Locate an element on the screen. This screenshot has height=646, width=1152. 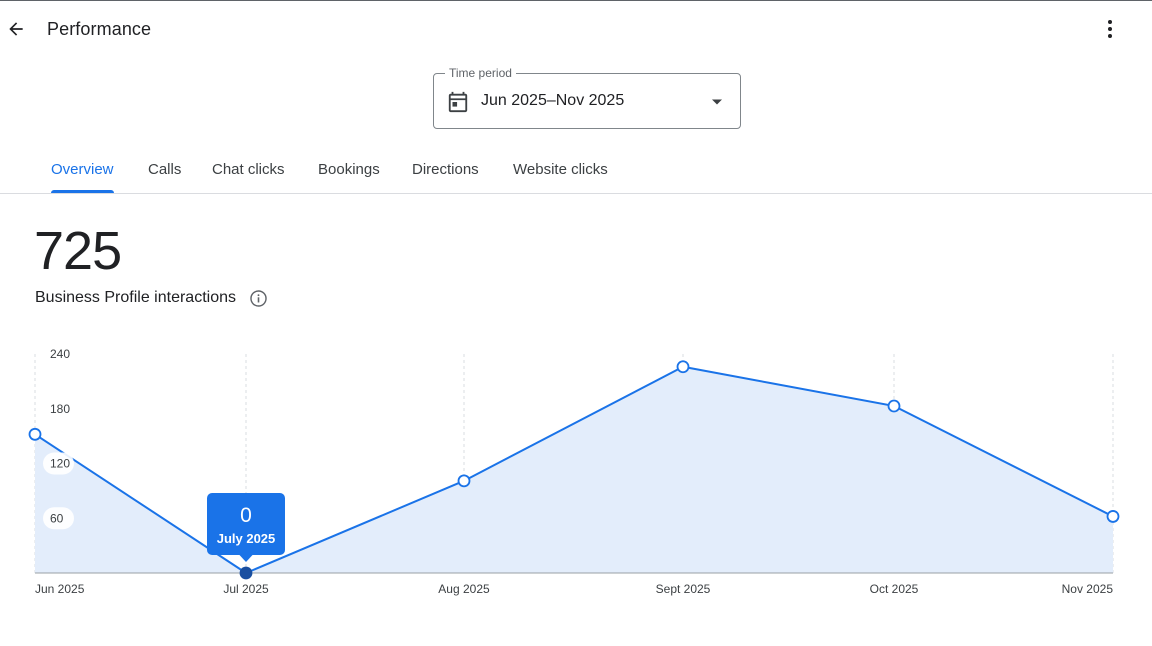
tooltip-value: 0 is located at coordinates (246, 515).